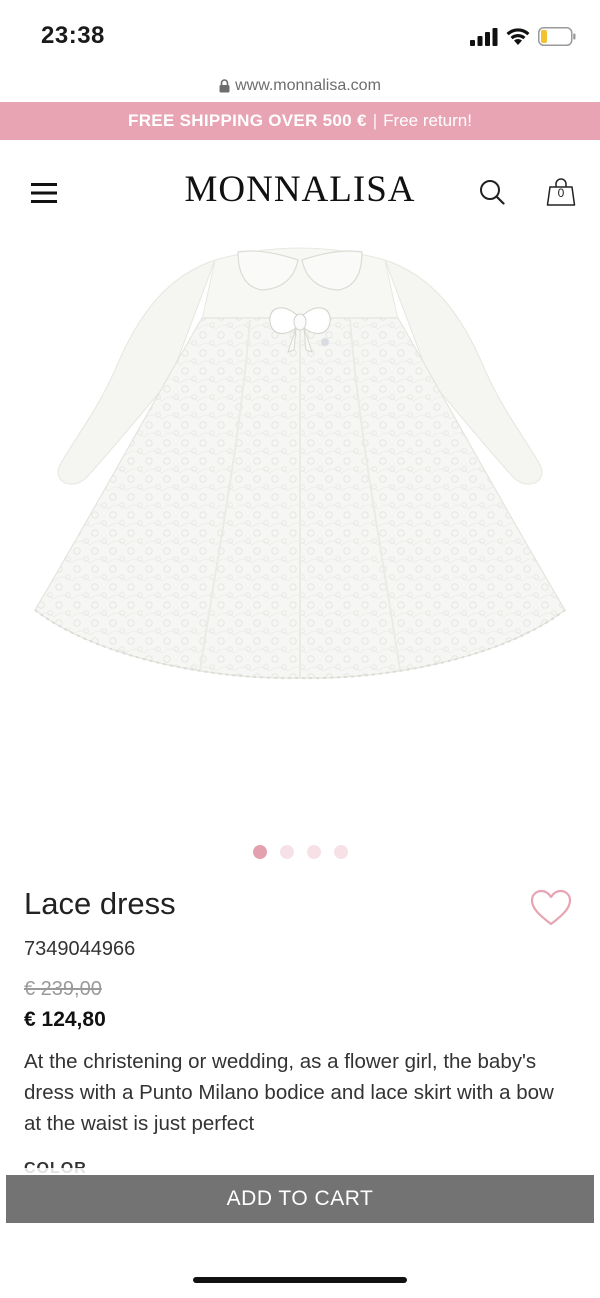 This screenshot has height=1298, width=600. Describe the element at coordinates (63, 989) in the screenshot. I see `original-price: € 239,00` at that location.